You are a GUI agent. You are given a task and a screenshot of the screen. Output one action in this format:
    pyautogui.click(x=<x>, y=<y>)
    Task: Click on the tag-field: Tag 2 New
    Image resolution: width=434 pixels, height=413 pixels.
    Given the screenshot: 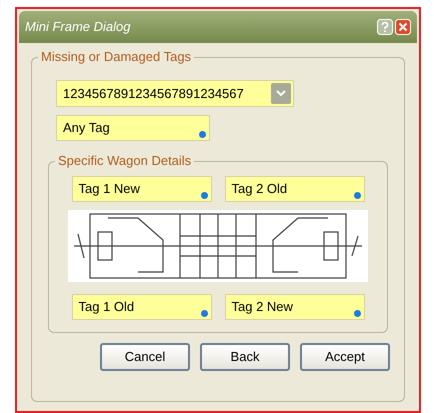 What is the action you would take?
    pyautogui.click(x=294, y=307)
    